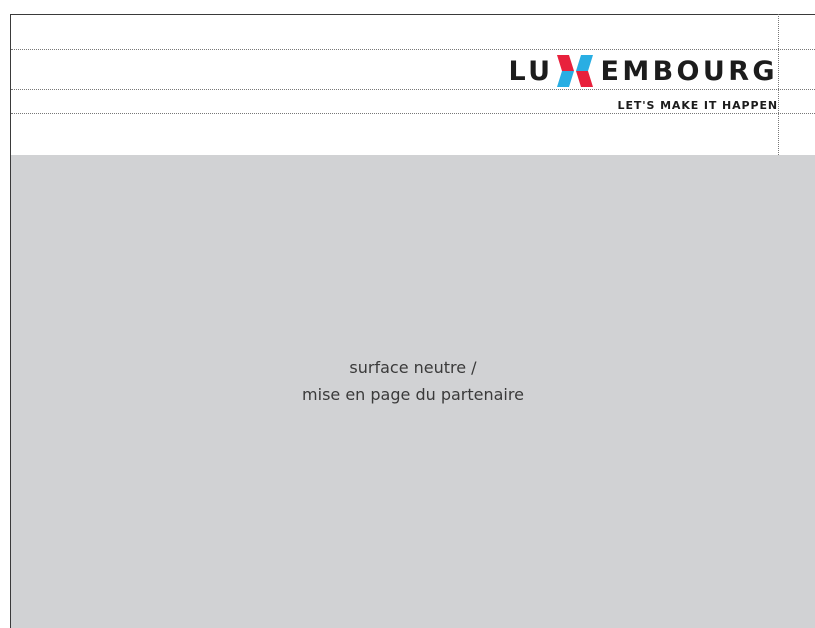 This screenshot has width=815, height=628. Describe the element at coordinates (575, 71) in the screenshot. I see `luxembourg-x-mark-icon` at that location.